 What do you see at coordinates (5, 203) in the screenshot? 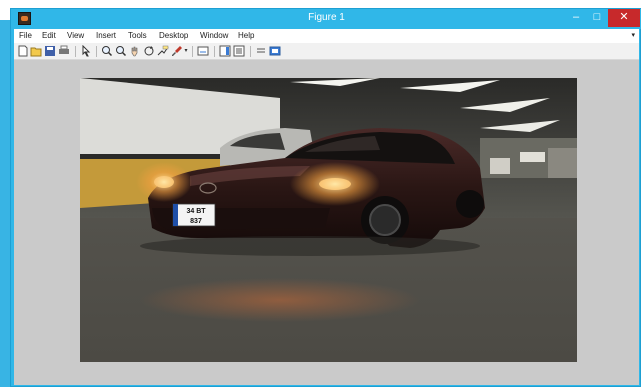
I see `window-left-border` at bounding box center [5, 203].